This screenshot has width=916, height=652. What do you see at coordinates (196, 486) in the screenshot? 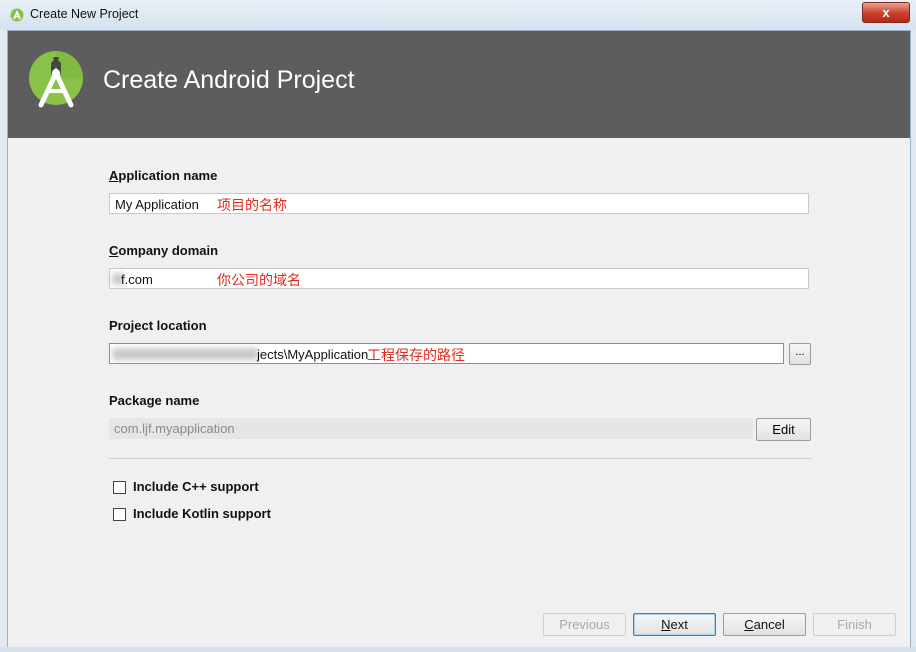
I see `include-cpp-label: Include C++ support` at bounding box center [196, 486].